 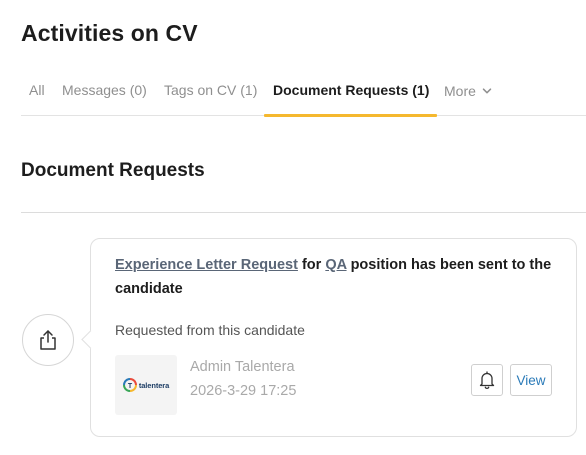 What do you see at coordinates (487, 91) in the screenshot?
I see `chevron-down-icon` at bounding box center [487, 91].